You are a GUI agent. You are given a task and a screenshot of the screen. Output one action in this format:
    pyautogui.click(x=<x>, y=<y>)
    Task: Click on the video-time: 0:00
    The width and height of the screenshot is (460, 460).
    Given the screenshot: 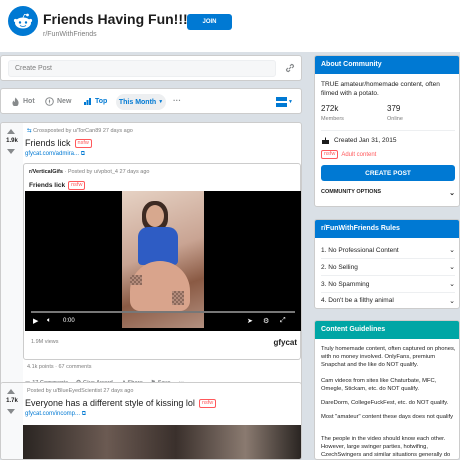 What is the action you would take?
    pyautogui.click(x=69, y=321)
    